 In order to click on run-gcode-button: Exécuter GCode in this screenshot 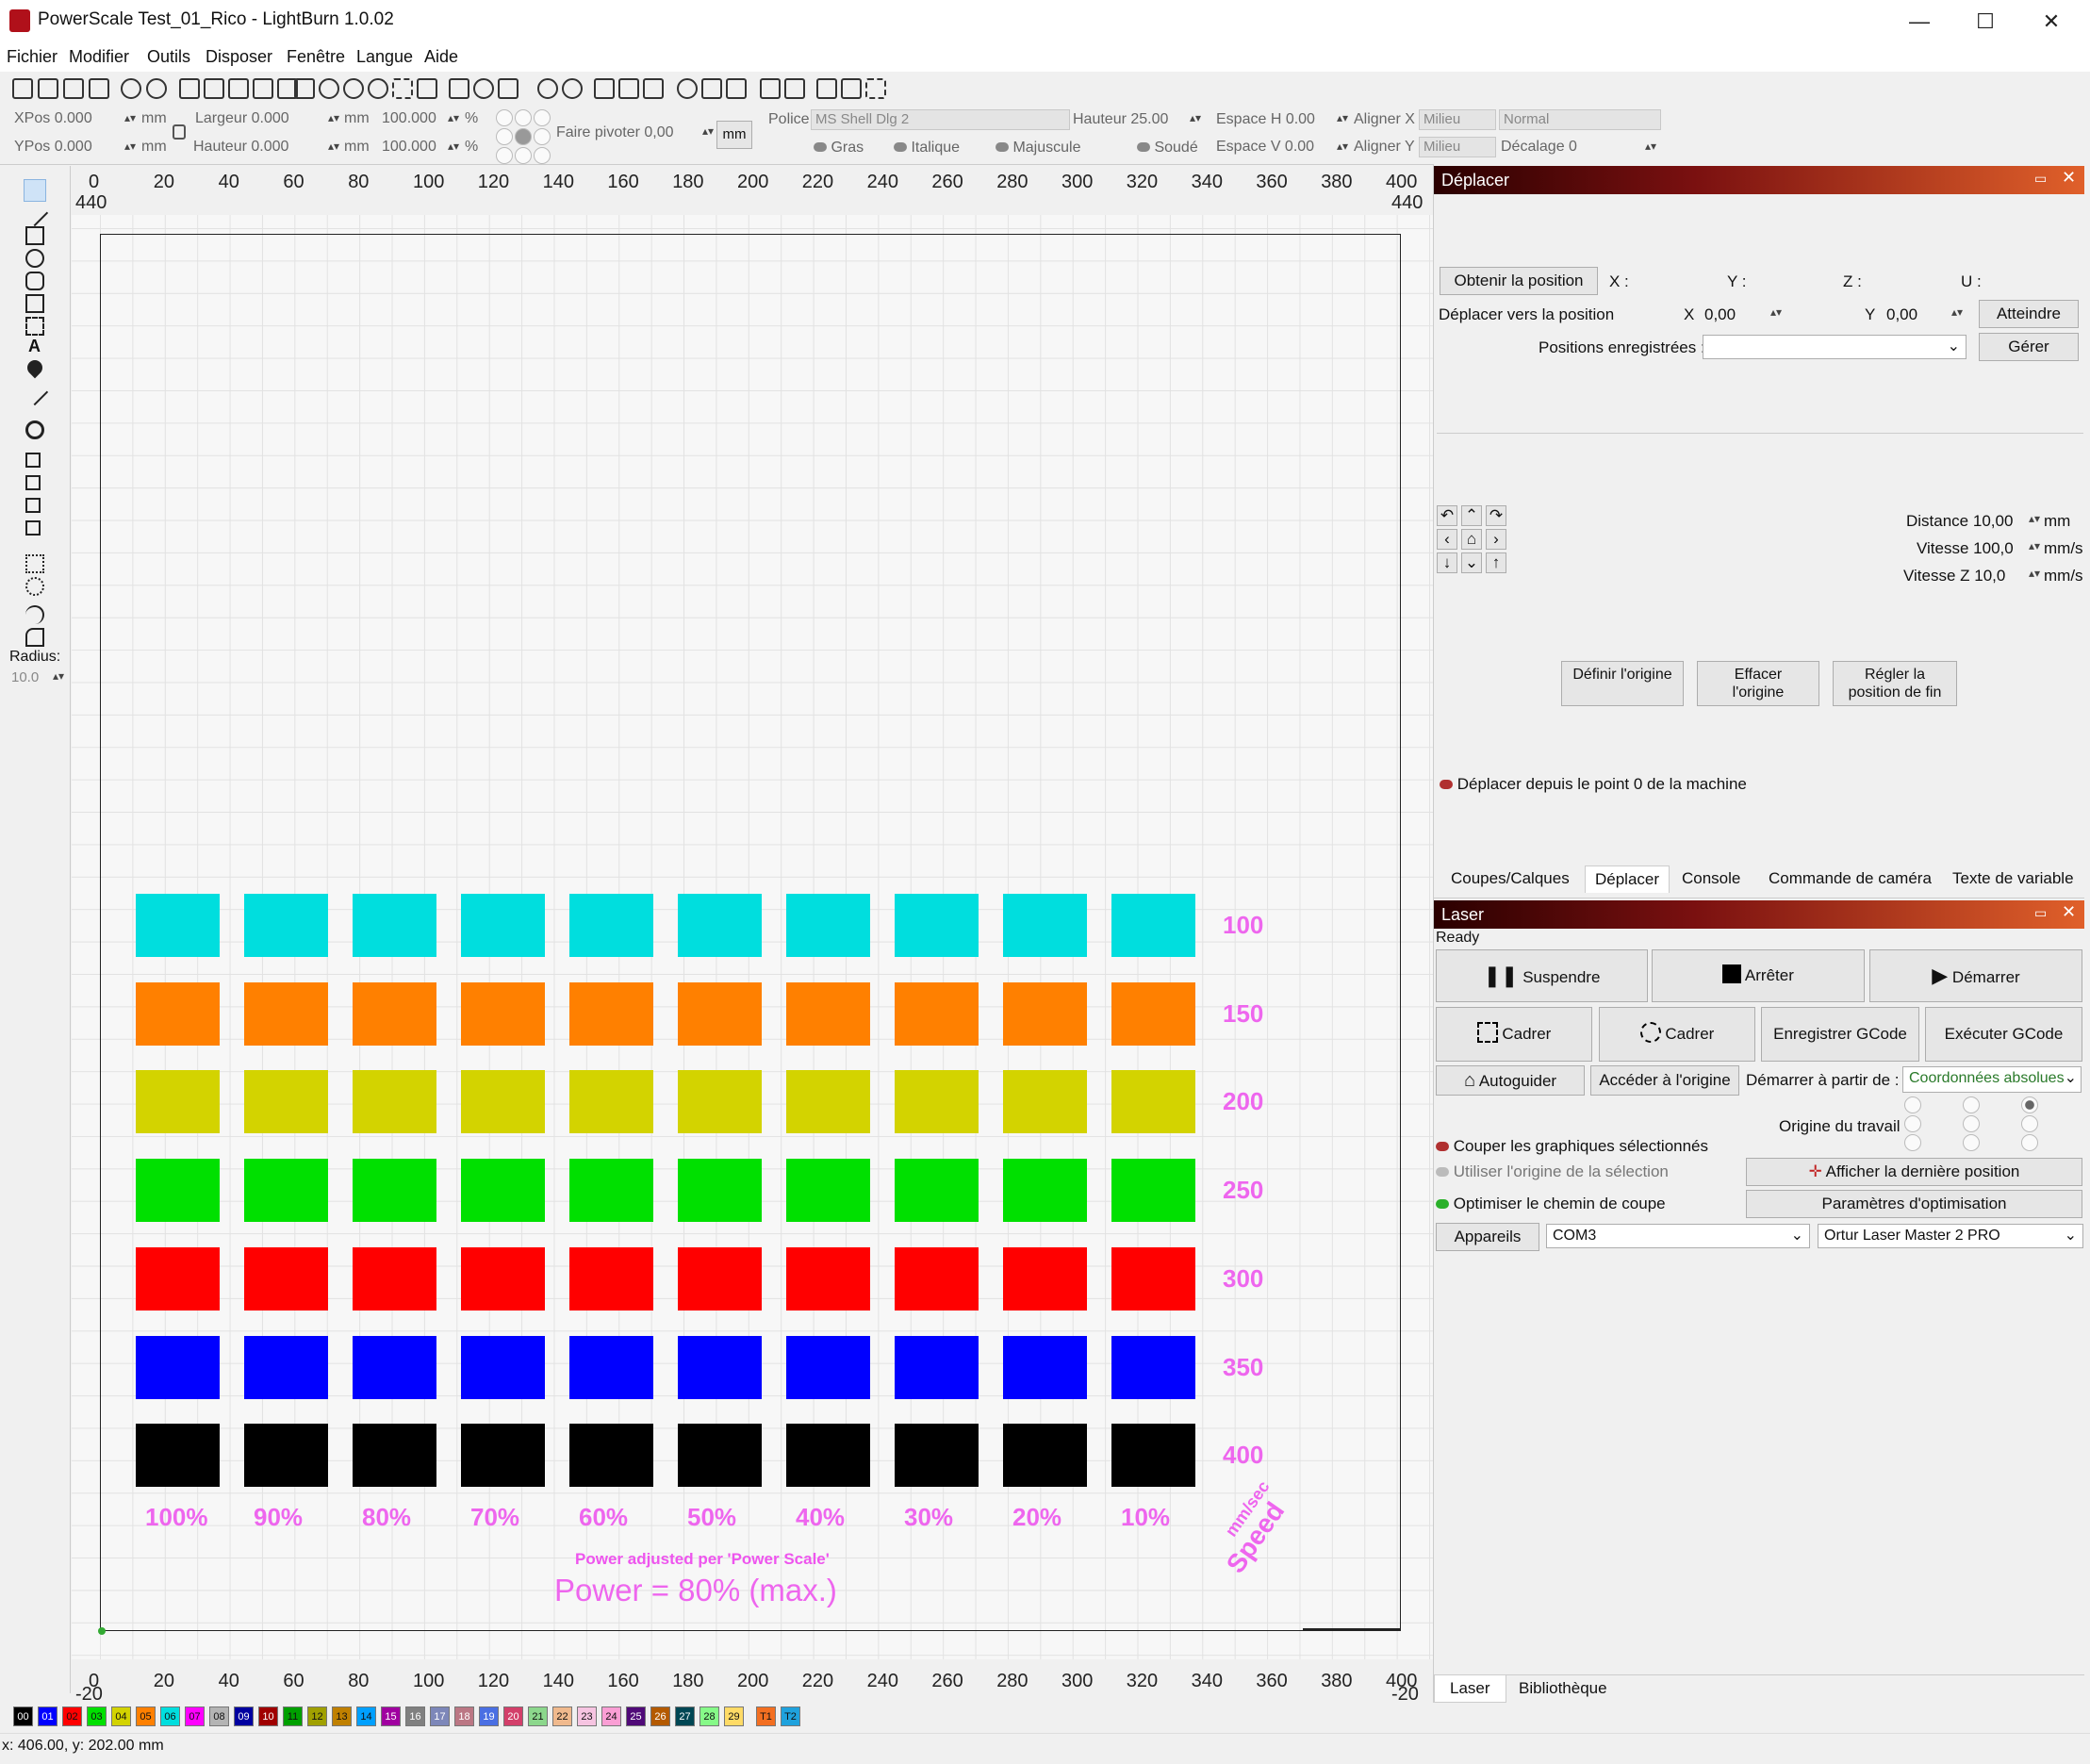, I will do `click(2003, 1034)`.